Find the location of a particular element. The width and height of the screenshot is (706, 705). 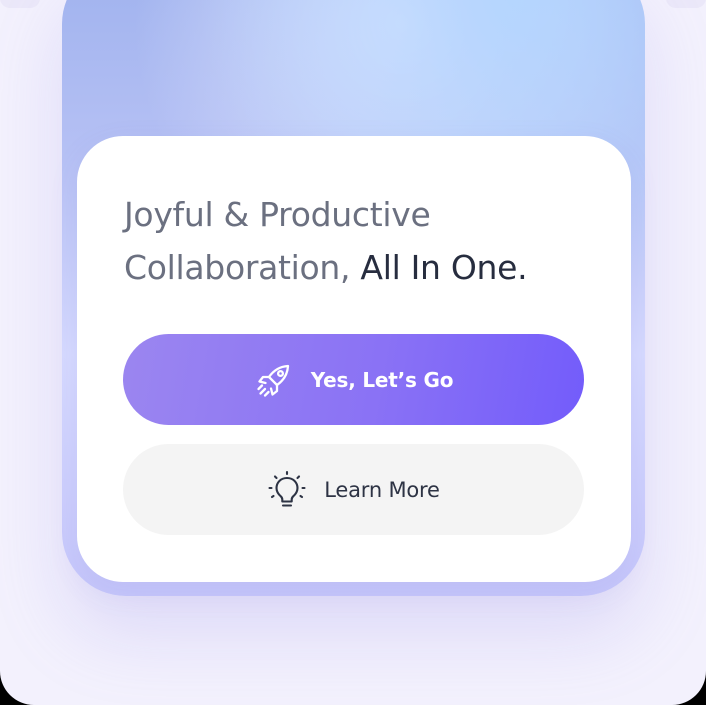

rocket-icon is located at coordinates (274, 380).